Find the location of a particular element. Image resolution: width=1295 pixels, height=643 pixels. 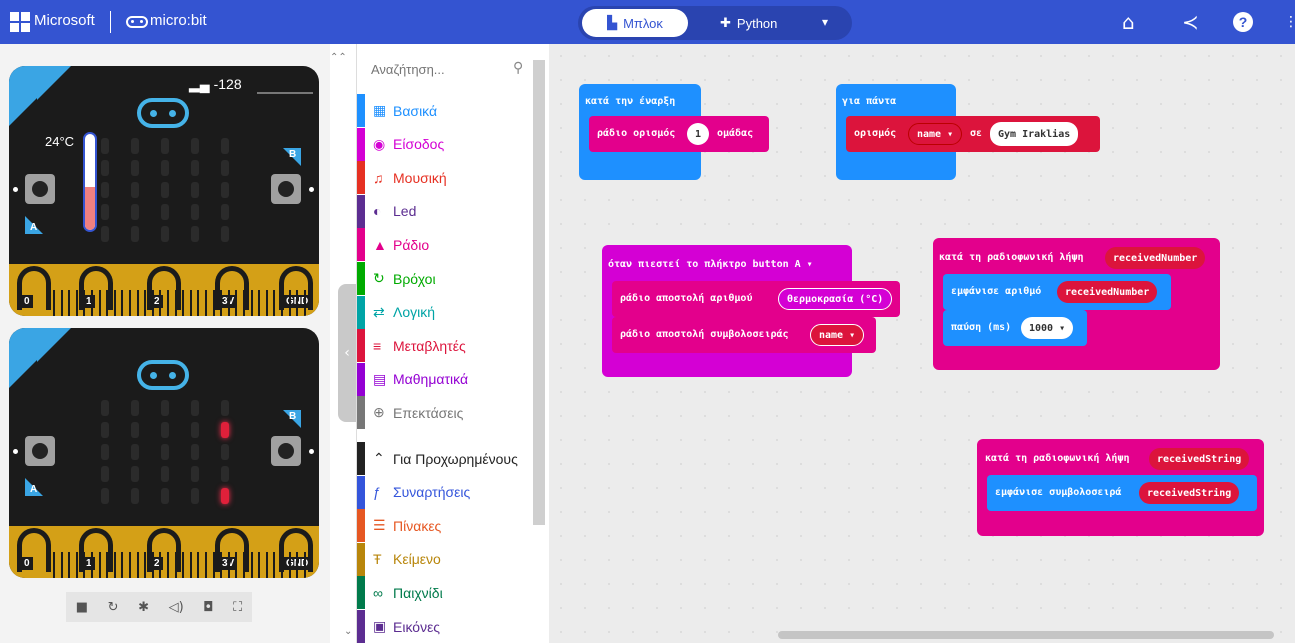

category-label: Παιχνίδι is located at coordinates (418, 592).